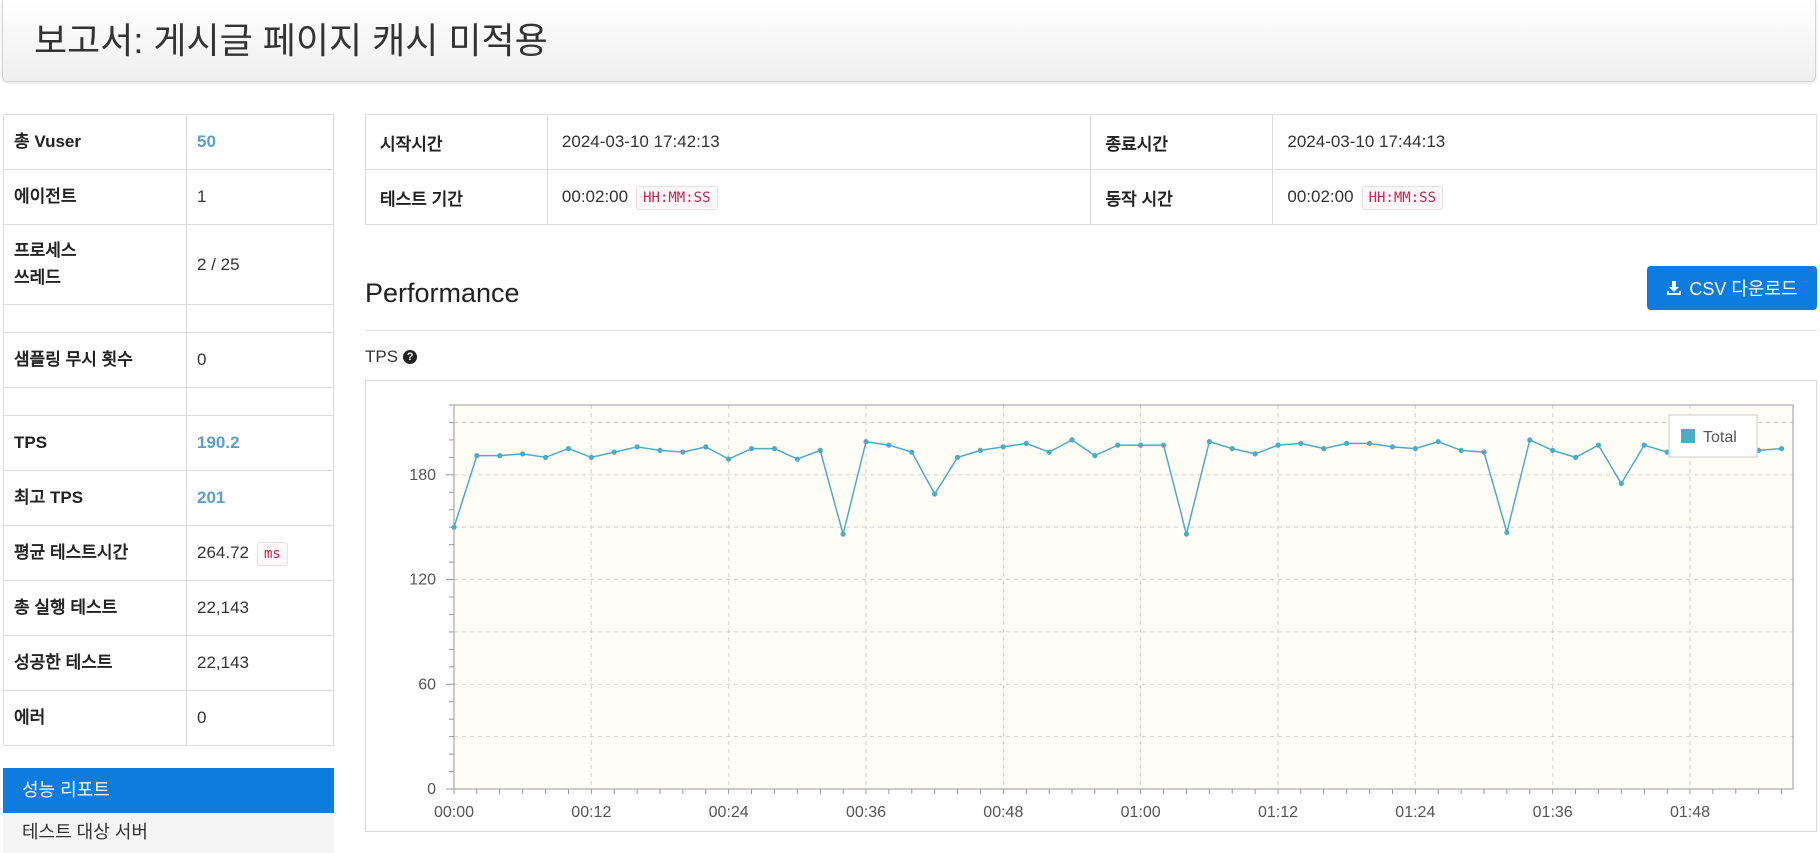 The height and width of the screenshot is (853, 1820). I want to click on menu-item-performance-report: 성능 리포트, so click(168, 790).